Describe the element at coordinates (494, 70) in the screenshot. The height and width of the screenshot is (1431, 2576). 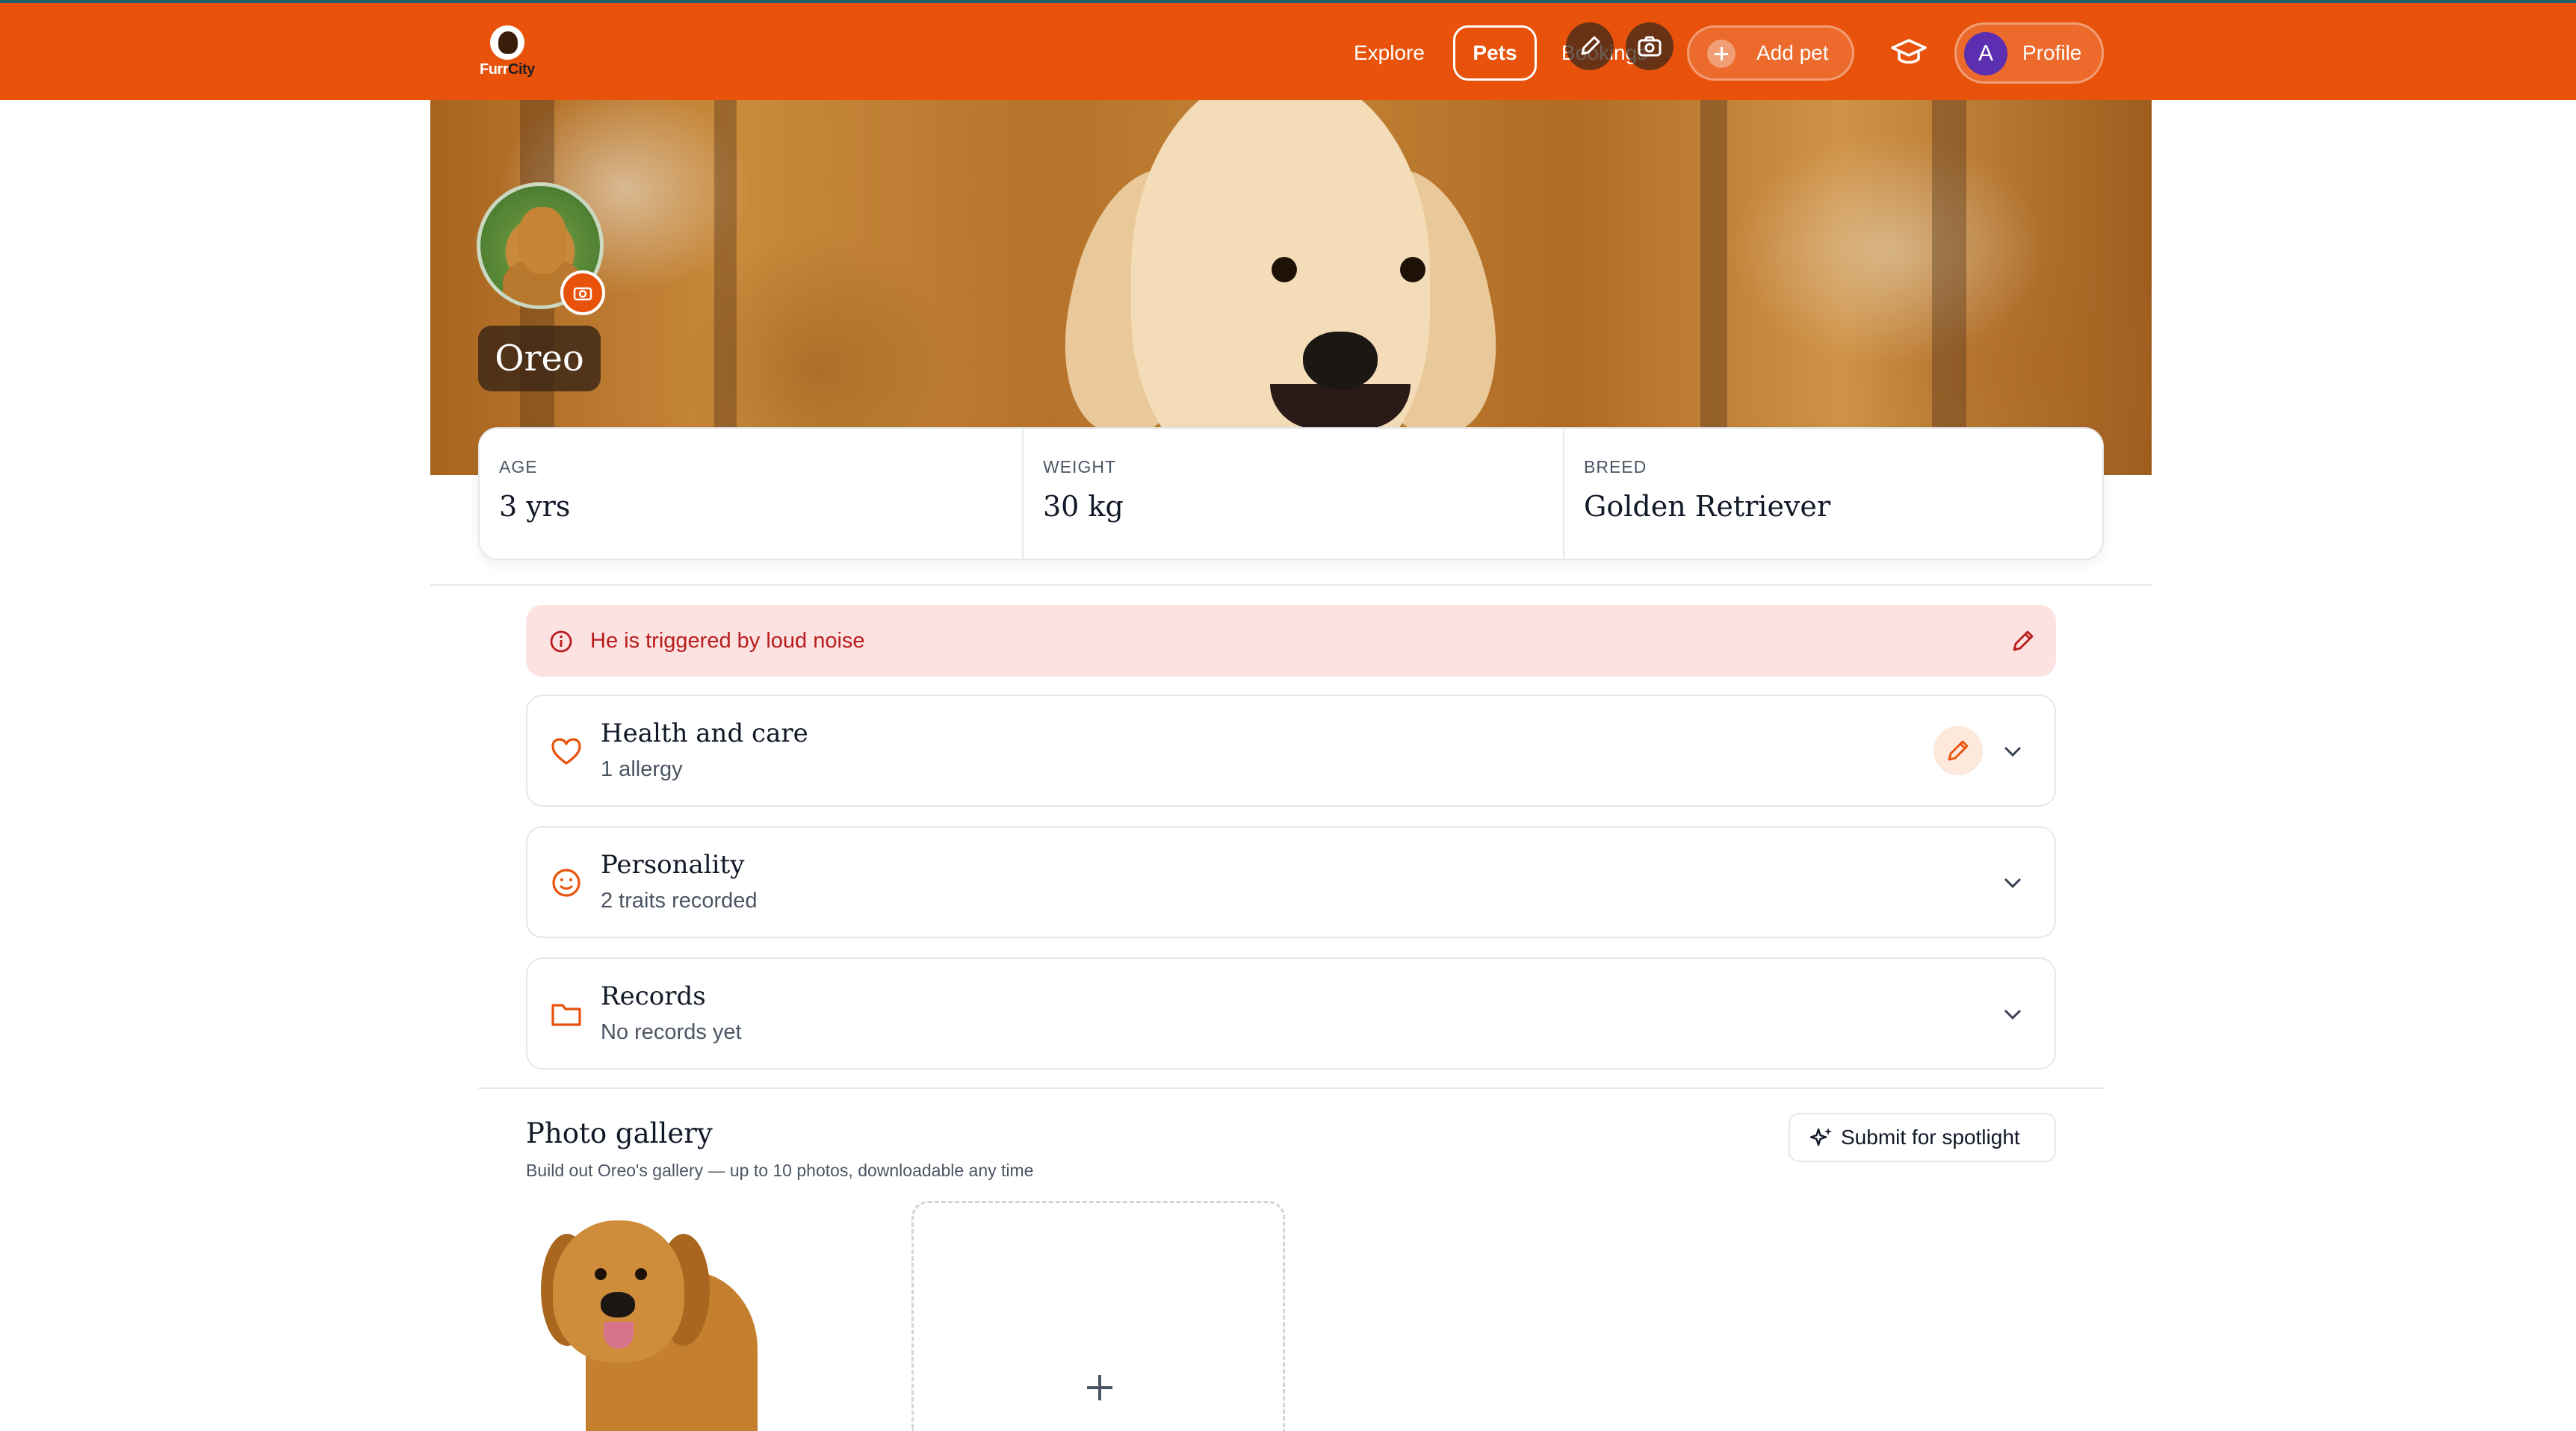
I see `logo-word-1: Furr` at that location.